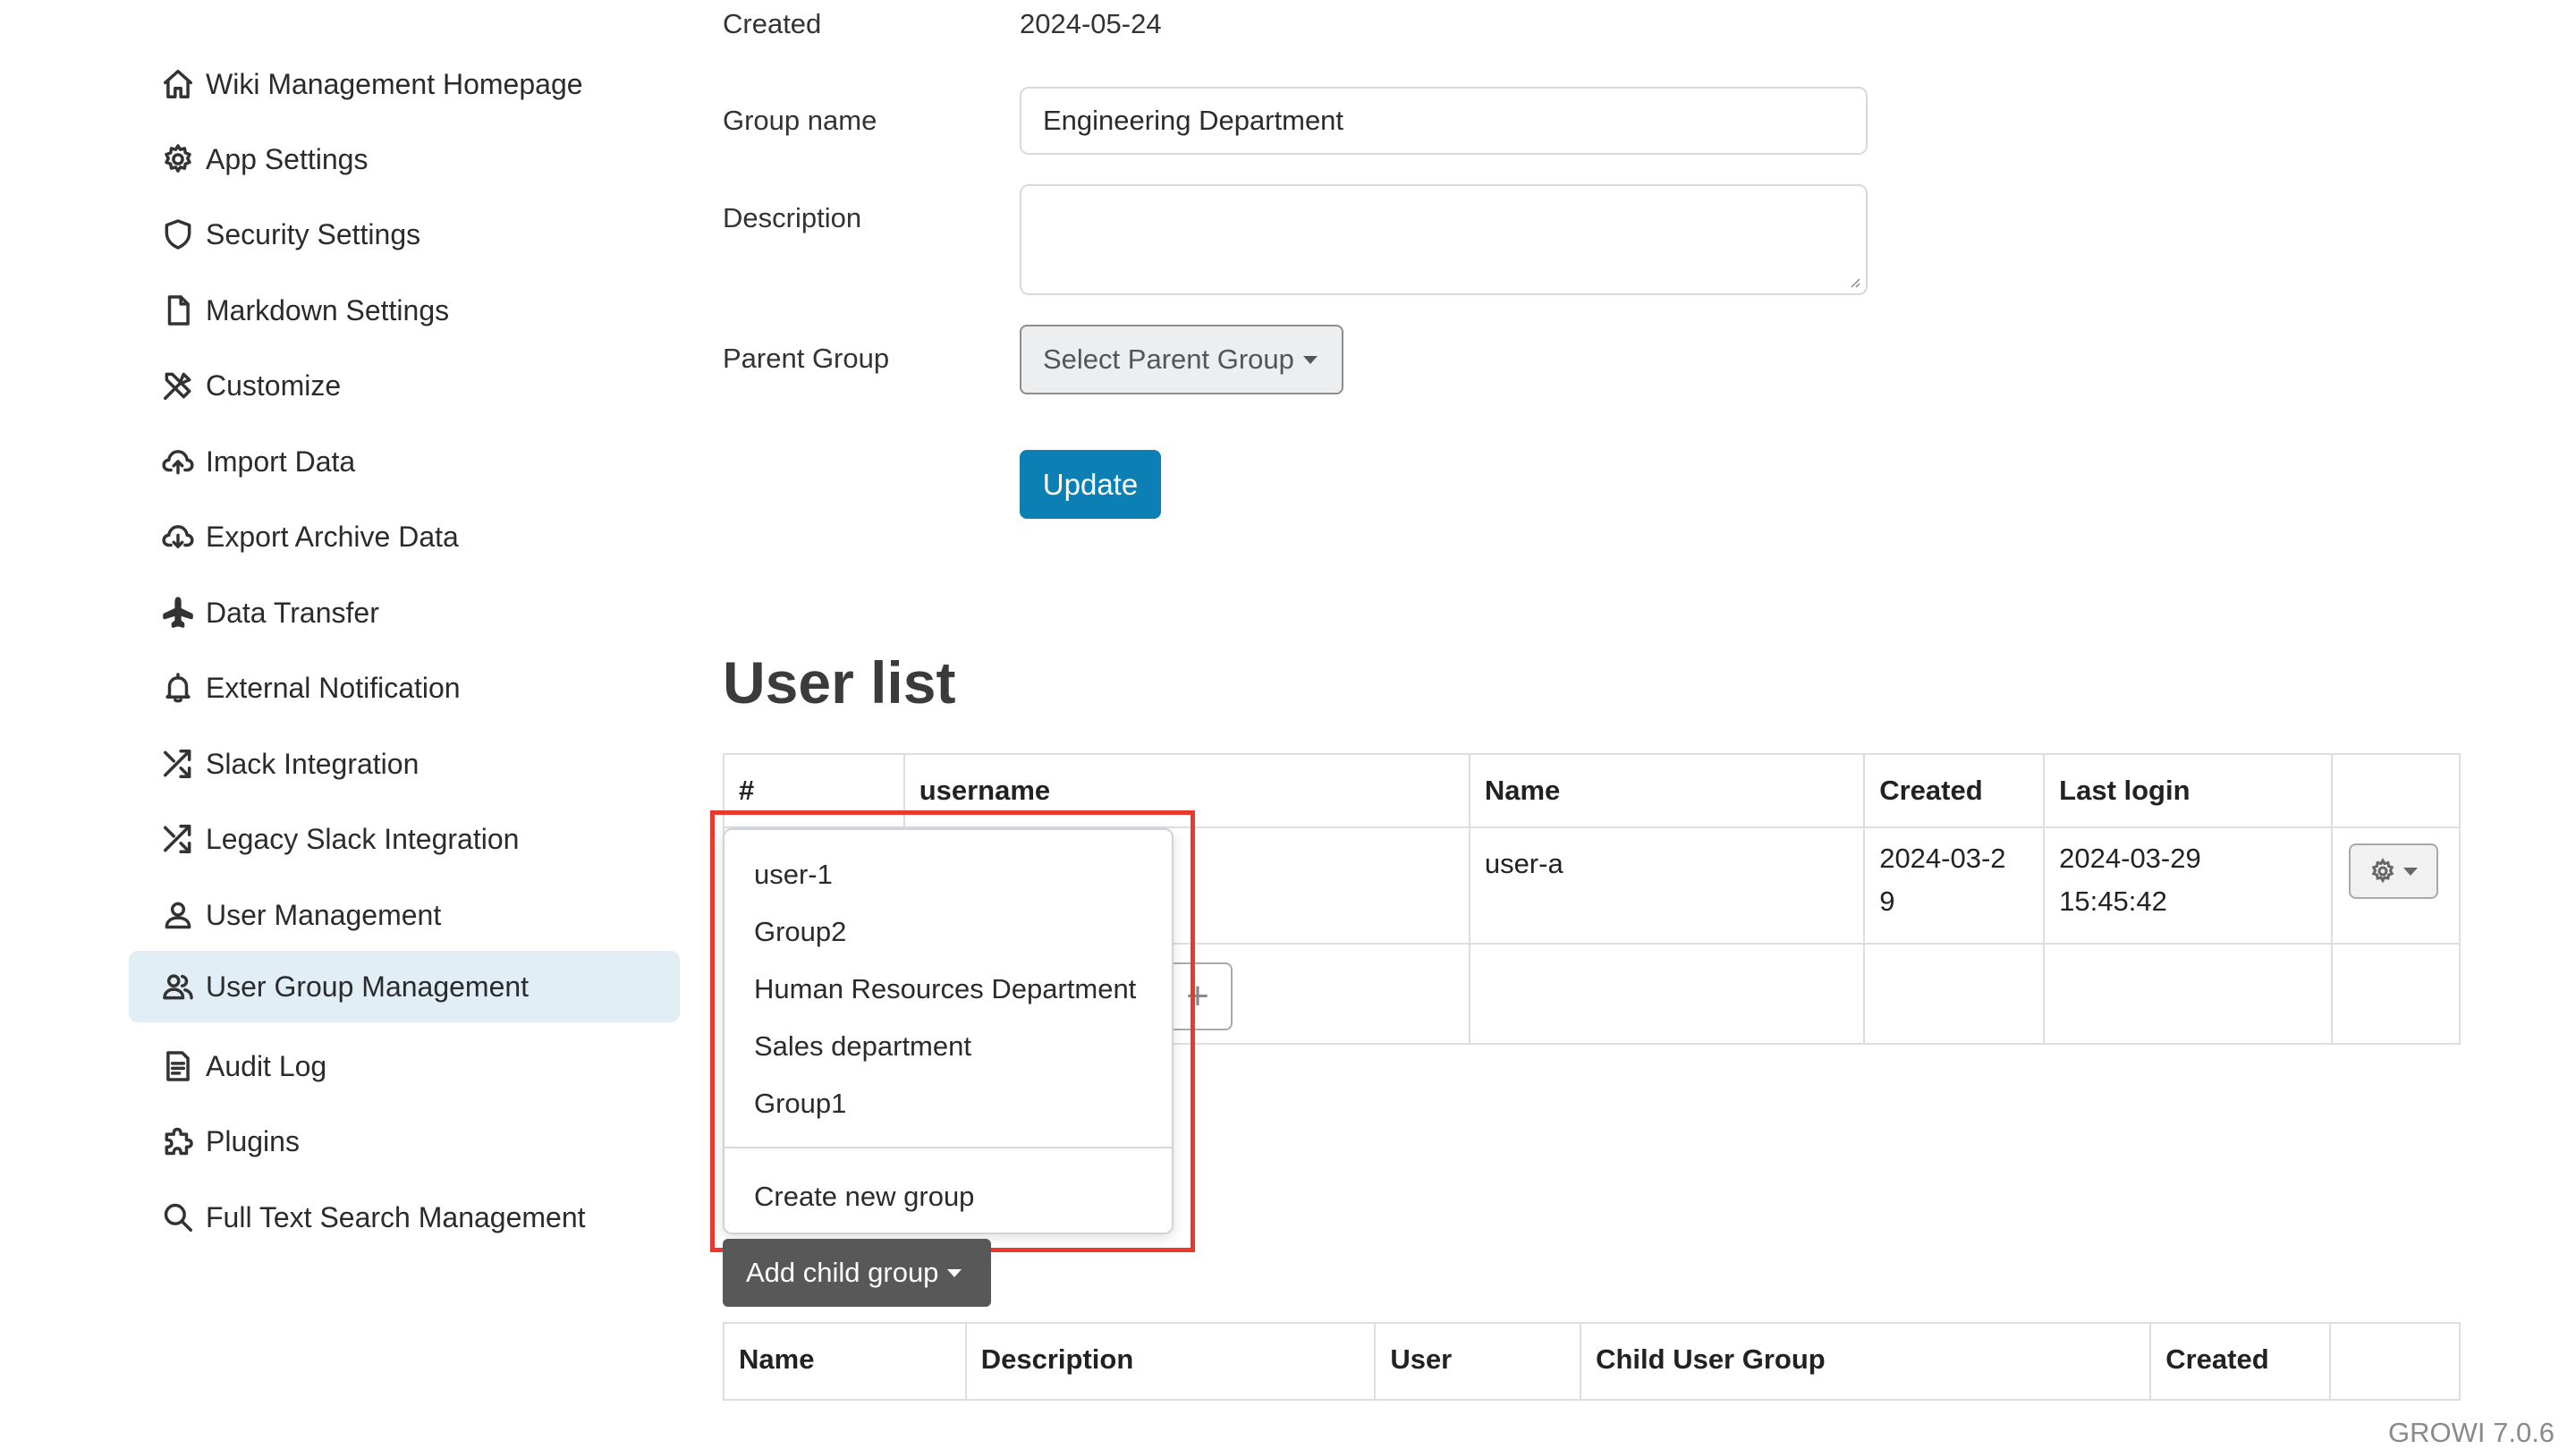 The width and height of the screenshot is (2576, 1449). I want to click on sidebar-item-label: Slack Integration, so click(312, 763).